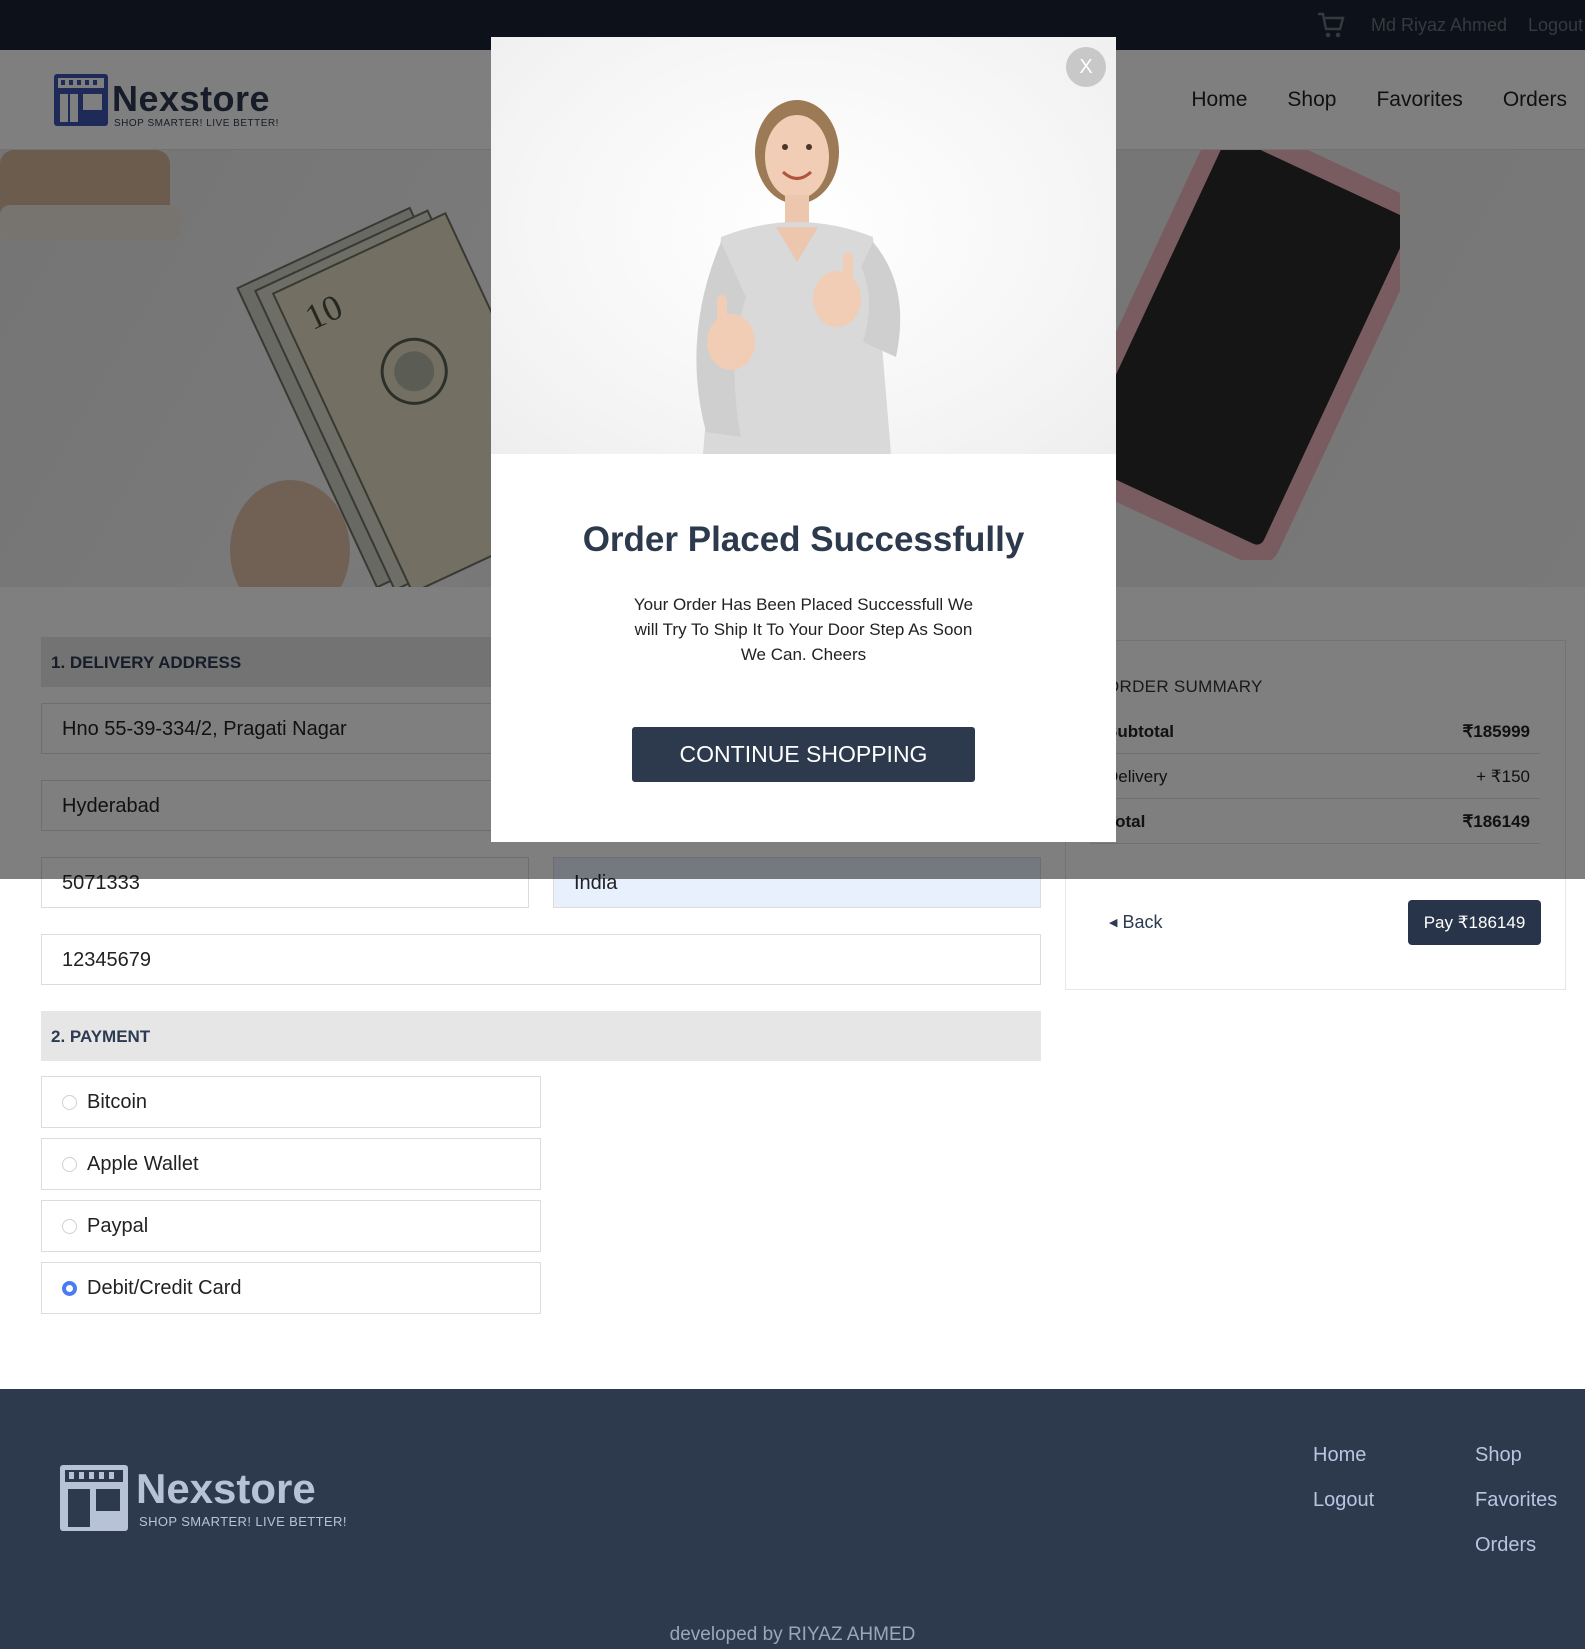  I want to click on footer-link-home: Home, so click(1339, 1455).